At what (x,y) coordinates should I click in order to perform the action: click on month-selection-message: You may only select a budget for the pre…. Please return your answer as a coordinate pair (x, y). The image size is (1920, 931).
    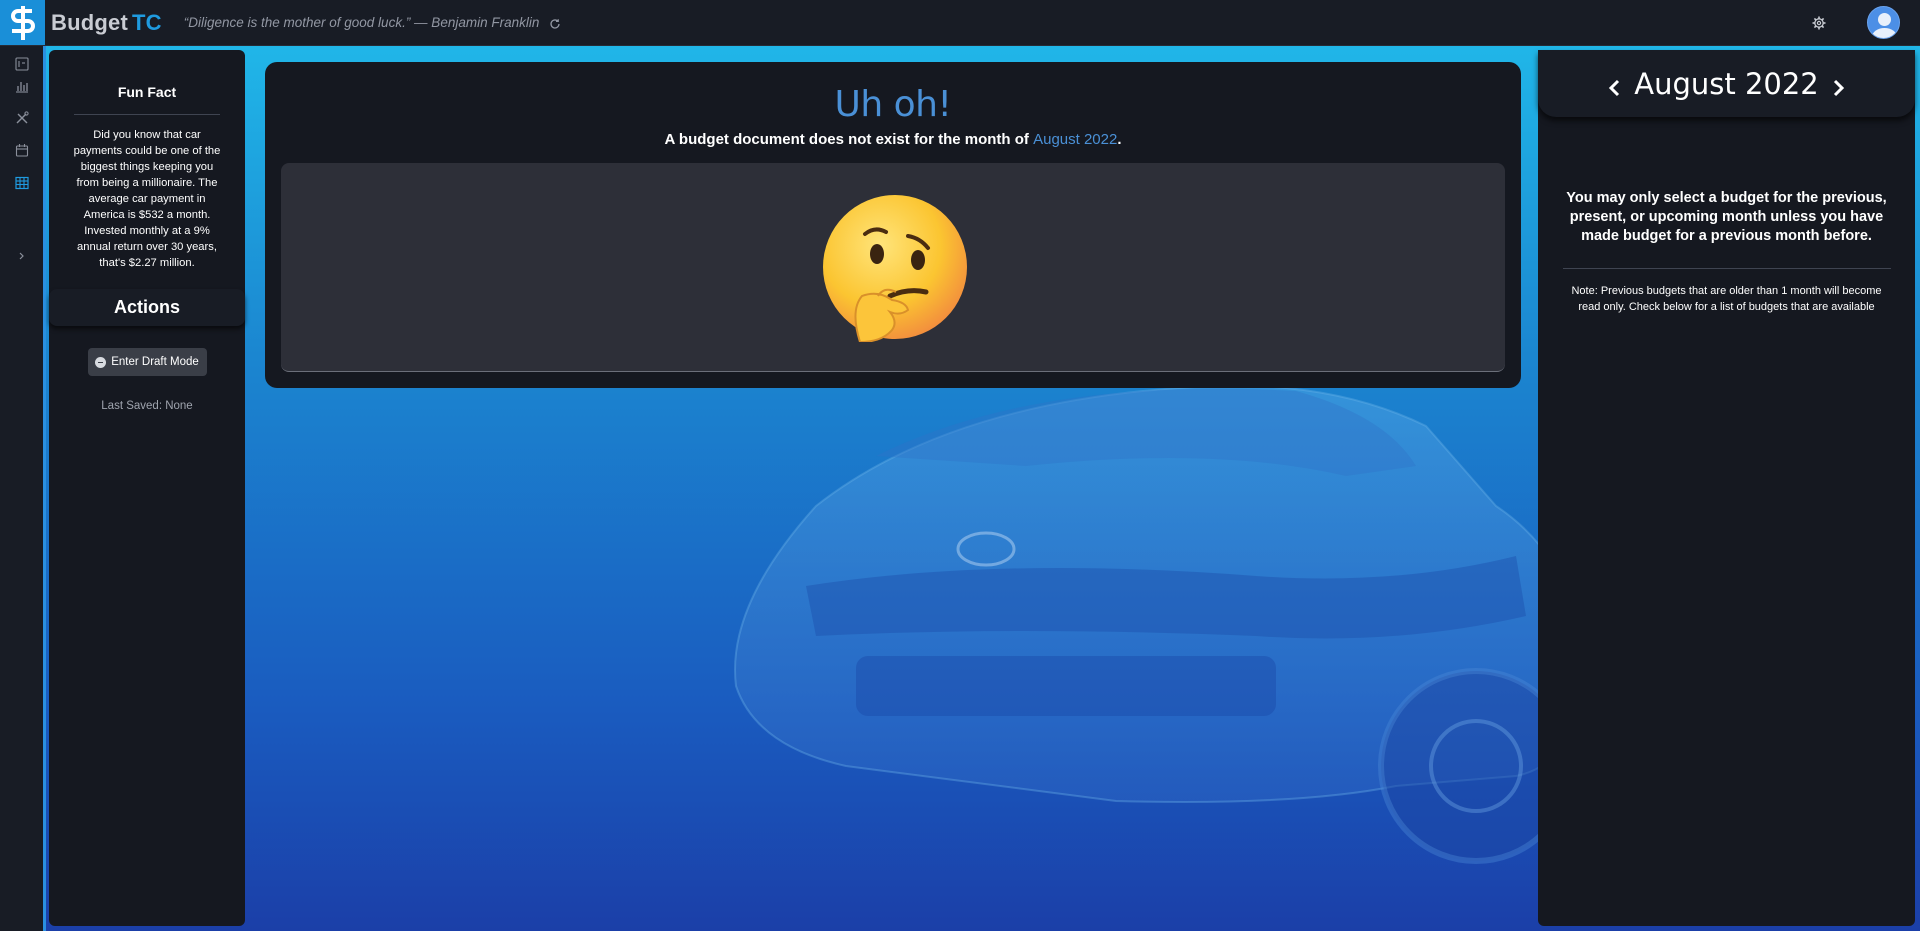
    Looking at the image, I should click on (1726, 217).